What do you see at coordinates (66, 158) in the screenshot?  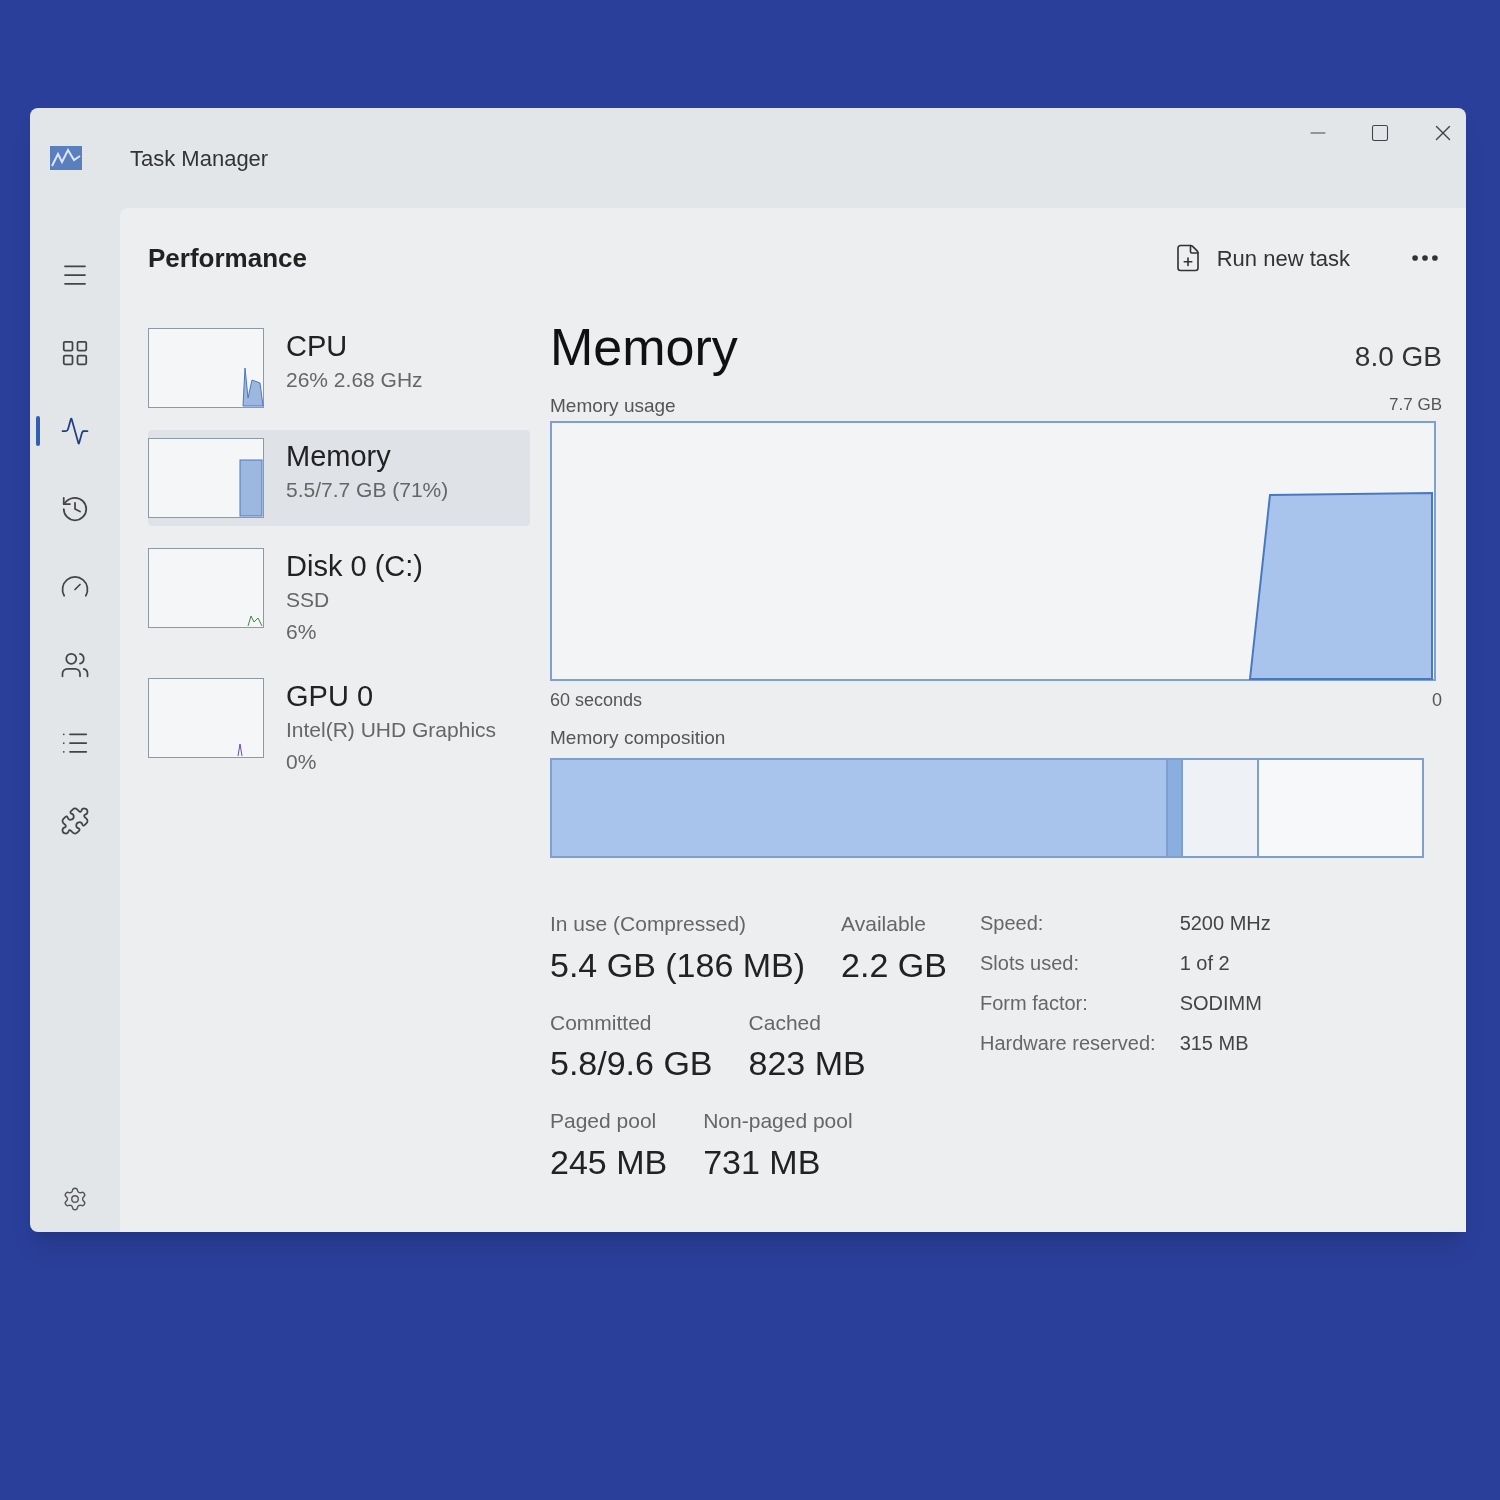 I see `app-logo-icon` at bounding box center [66, 158].